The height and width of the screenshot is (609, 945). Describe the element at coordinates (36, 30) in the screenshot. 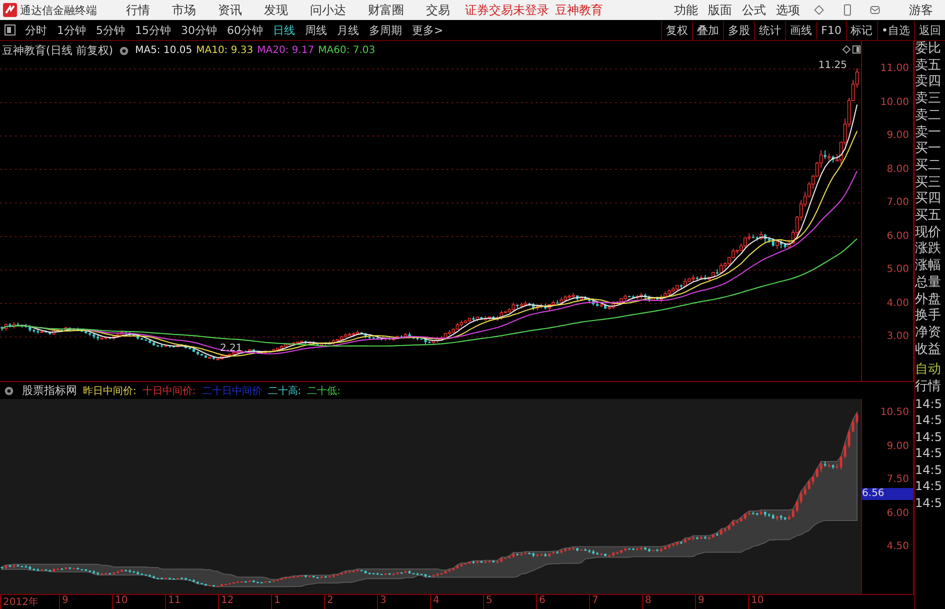

I see `period-tab: 分时` at that location.